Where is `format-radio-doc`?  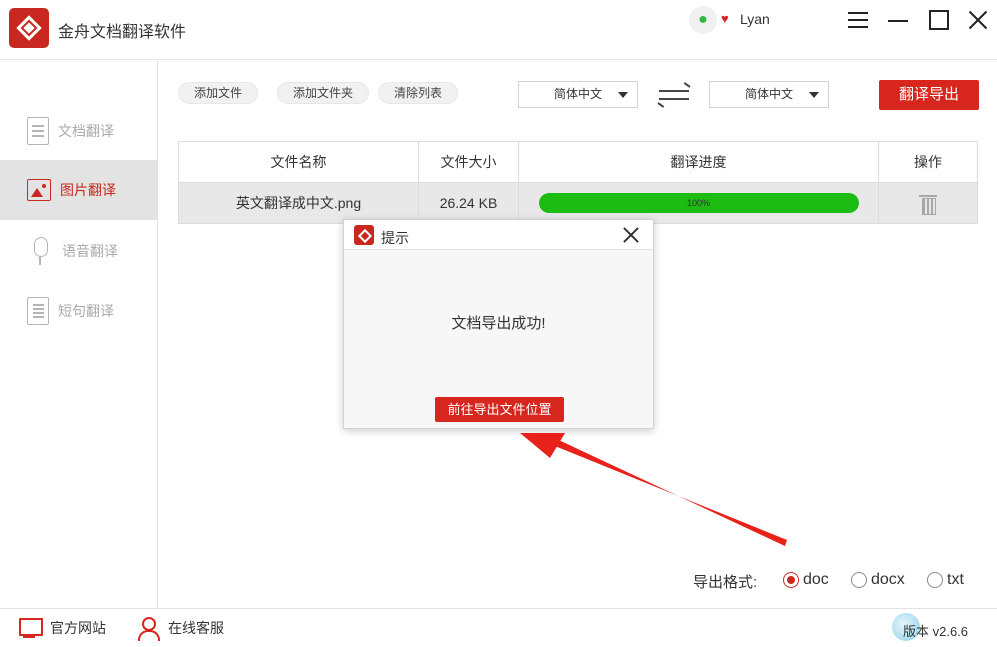 format-radio-doc is located at coordinates (791, 580).